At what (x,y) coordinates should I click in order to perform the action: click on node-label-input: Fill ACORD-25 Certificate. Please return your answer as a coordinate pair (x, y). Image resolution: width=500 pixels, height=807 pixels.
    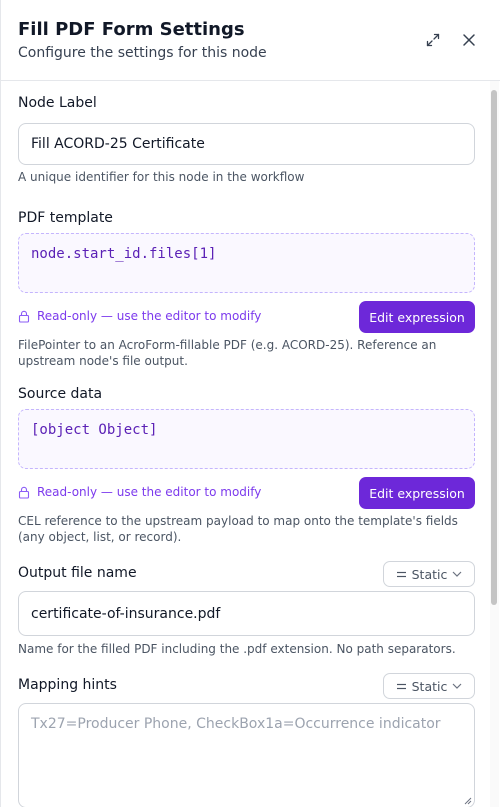
    Looking at the image, I should click on (246, 144).